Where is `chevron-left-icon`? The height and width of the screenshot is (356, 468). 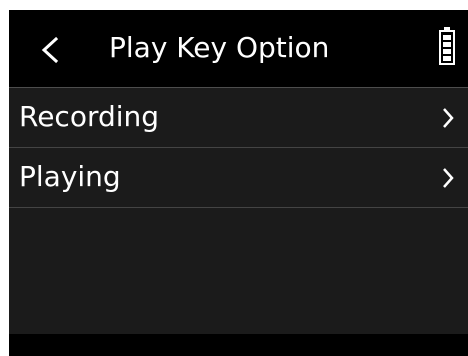 chevron-left-icon is located at coordinates (50, 50).